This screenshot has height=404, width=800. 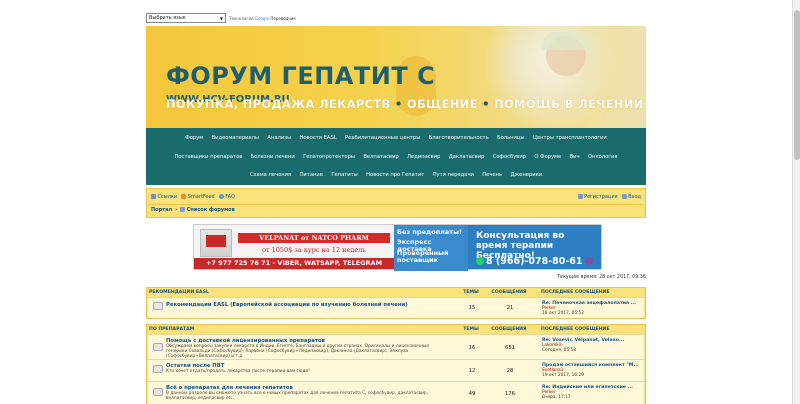 What do you see at coordinates (511, 138) in the screenshot?
I see `nav-hospitals: Больницы` at bounding box center [511, 138].